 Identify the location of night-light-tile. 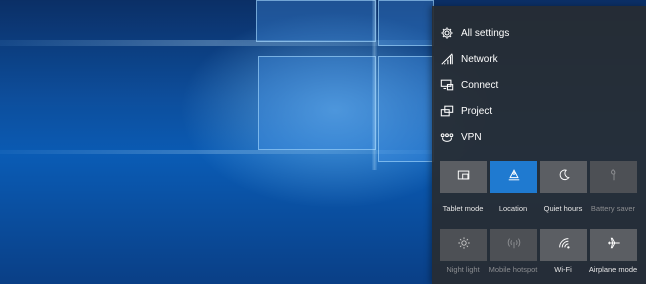
(463, 245).